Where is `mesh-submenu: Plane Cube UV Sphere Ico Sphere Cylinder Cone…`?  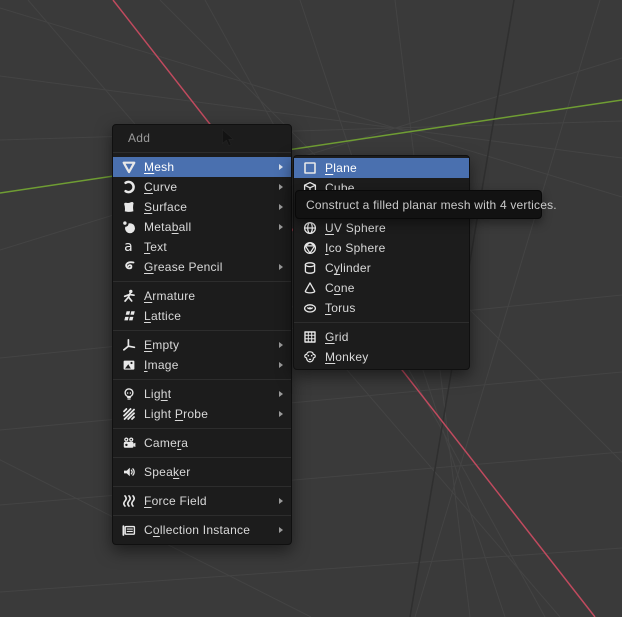
mesh-submenu: Plane Cube UV Sphere Ico Sphere Cylinder Cone… is located at coordinates (381, 262).